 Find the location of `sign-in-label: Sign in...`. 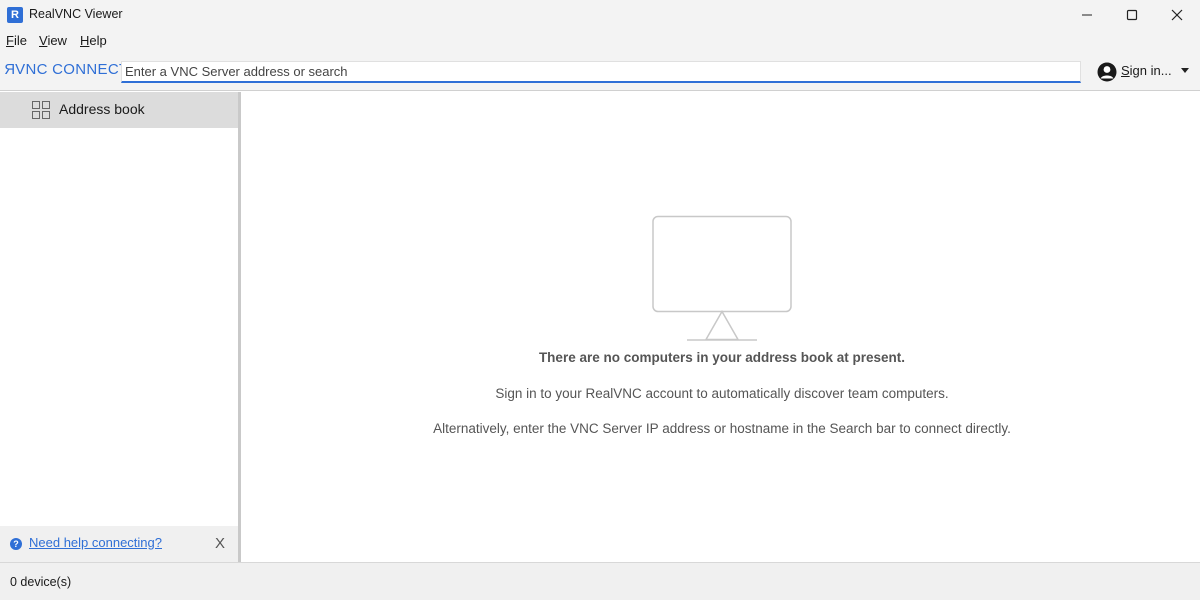

sign-in-label: Sign in... is located at coordinates (1146, 70).